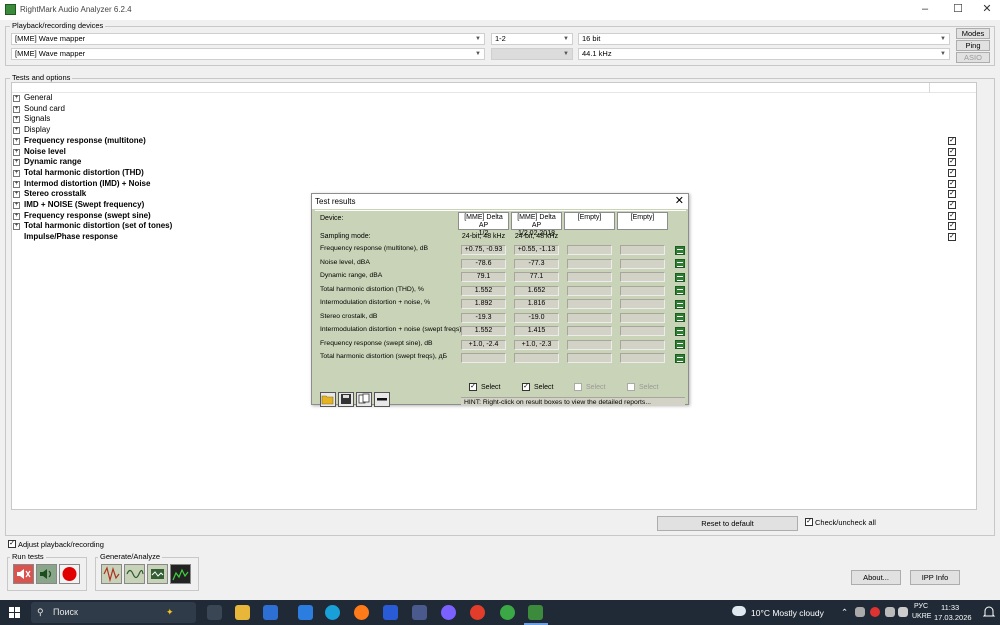  I want to click on device-box-2: [MME] Delta AP 1/2 02.2018, so click(536, 224).